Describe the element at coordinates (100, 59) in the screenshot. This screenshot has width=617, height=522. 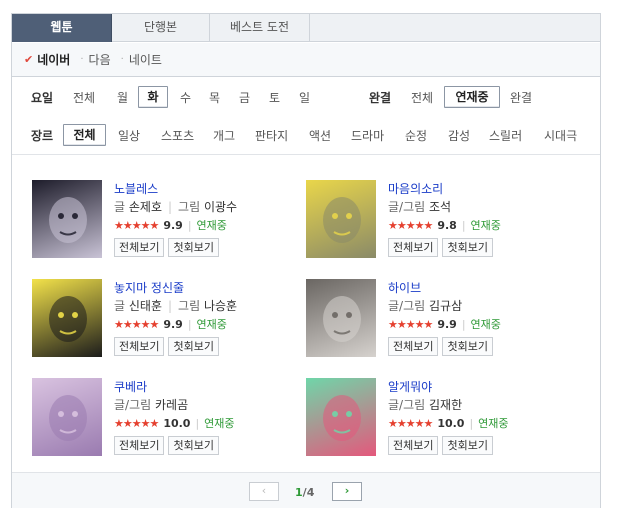
I see `portal-daum: 다음` at that location.